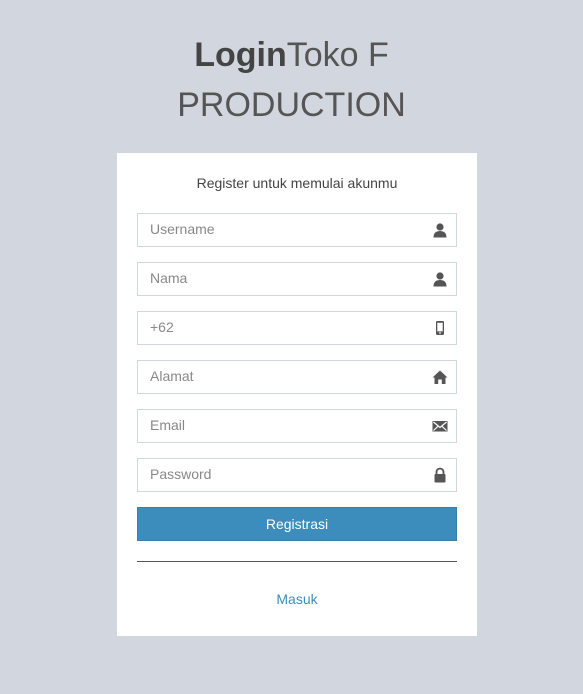 This screenshot has height=694, width=583. Describe the element at coordinates (440, 426) in the screenshot. I see `envelope-icon` at that location.